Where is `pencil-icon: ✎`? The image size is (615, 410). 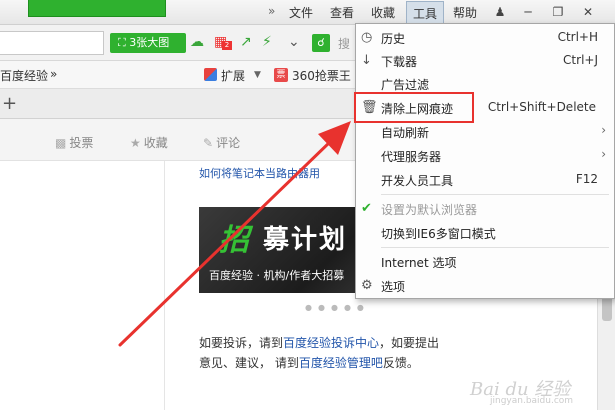 pencil-icon: ✎ is located at coordinates (208, 143).